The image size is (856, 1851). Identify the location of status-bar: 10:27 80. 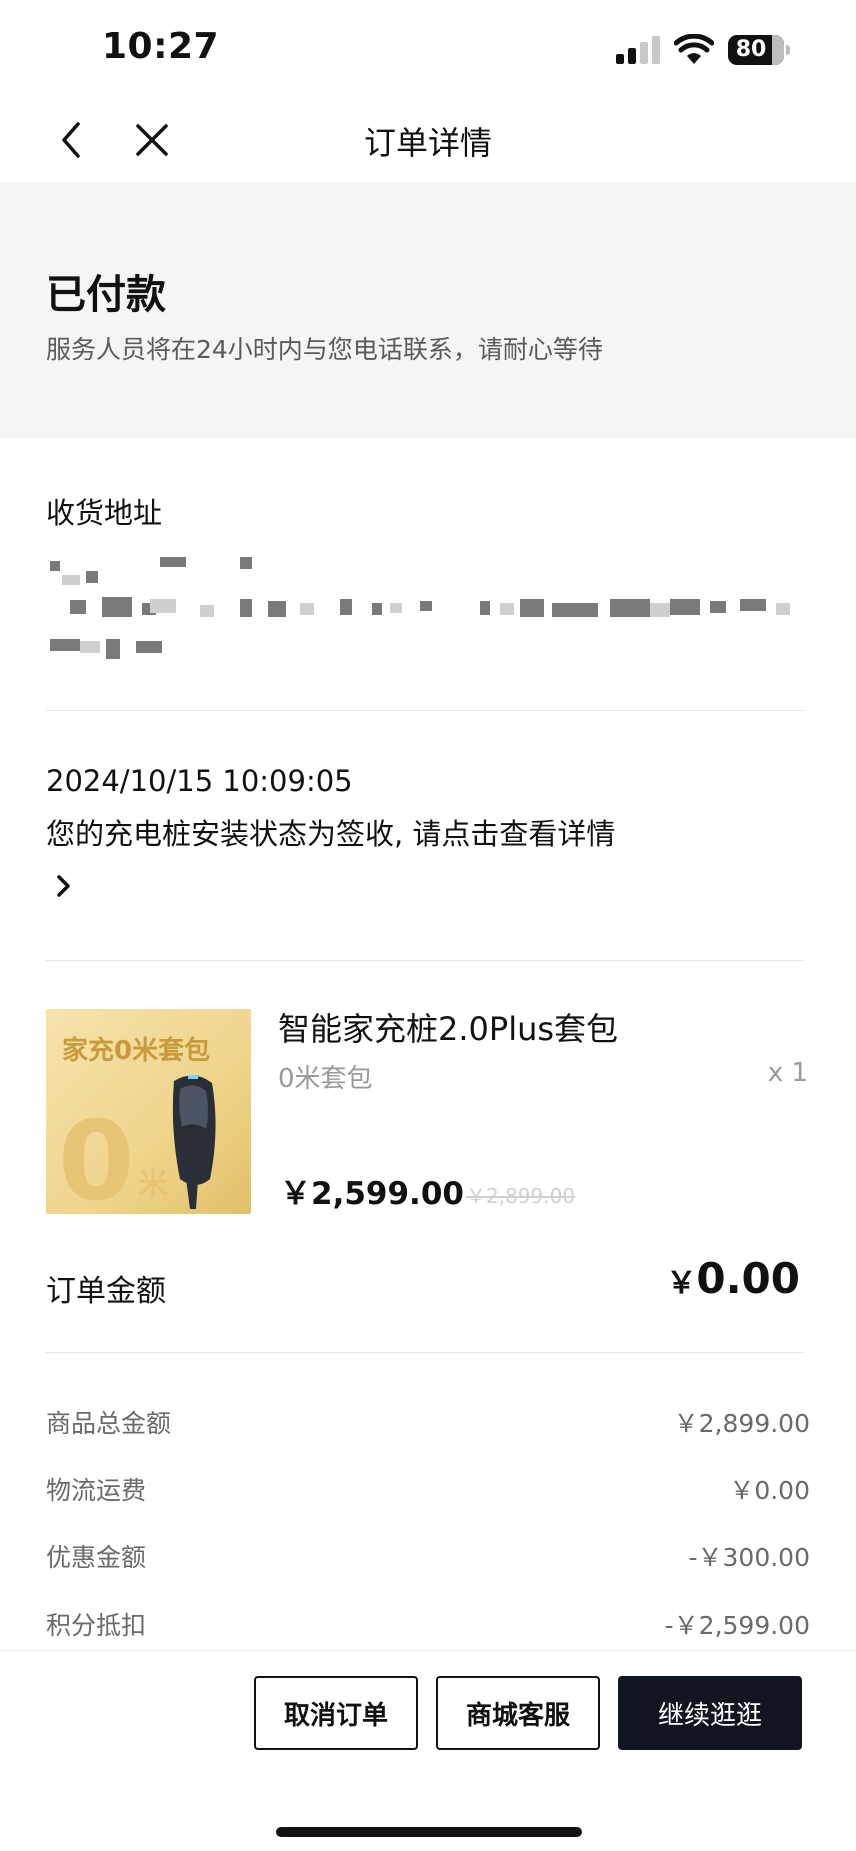
(428, 50).